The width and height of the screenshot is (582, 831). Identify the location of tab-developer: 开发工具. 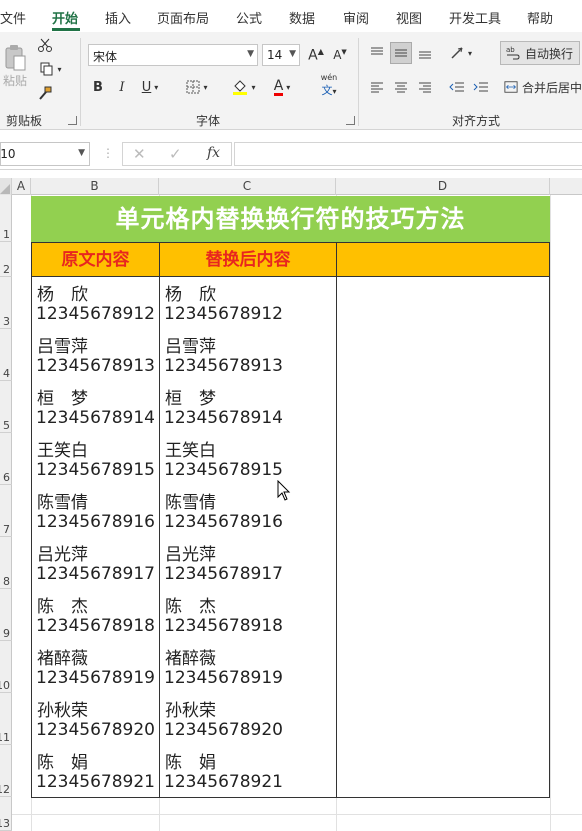
(475, 17).